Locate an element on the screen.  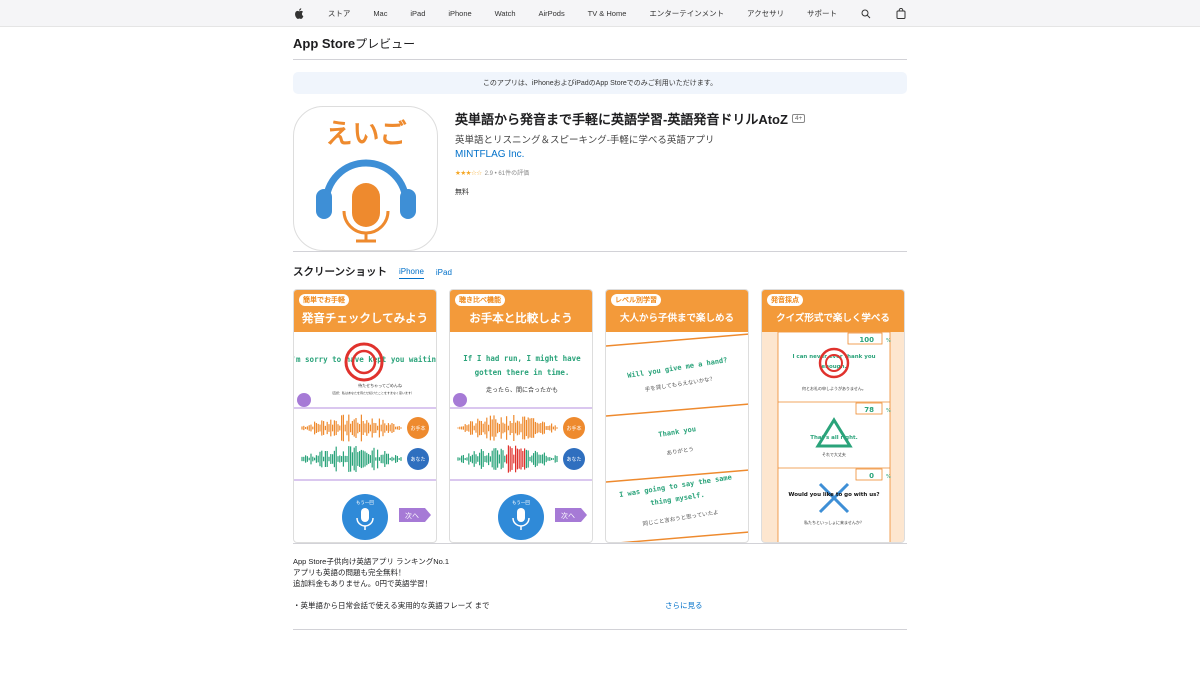
nav-accessories: アクセサリ is located at coordinates (765, 13).